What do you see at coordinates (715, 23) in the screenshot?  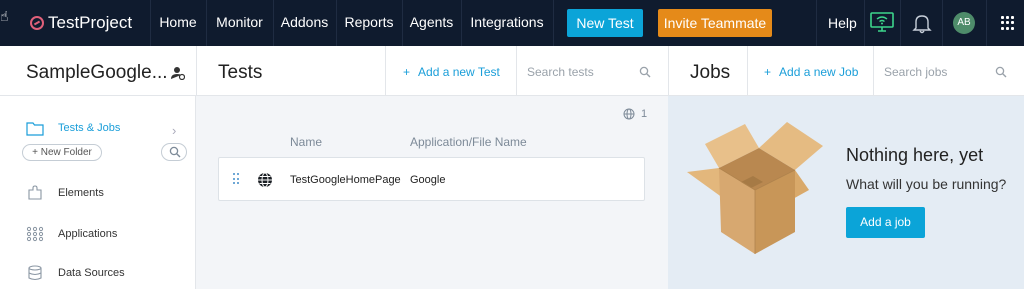 I see `invite-teammate-button: Invite Teammate` at bounding box center [715, 23].